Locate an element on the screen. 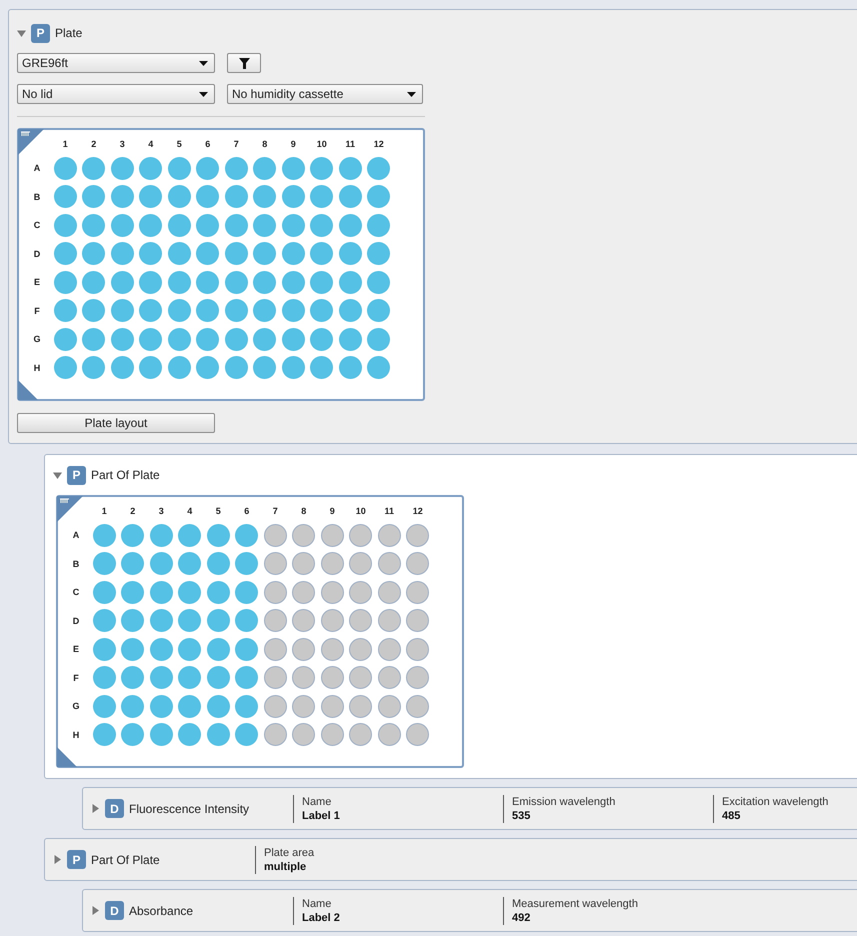 The width and height of the screenshot is (857, 936). plate-type-dropdown: GRE96ft is located at coordinates (116, 63).